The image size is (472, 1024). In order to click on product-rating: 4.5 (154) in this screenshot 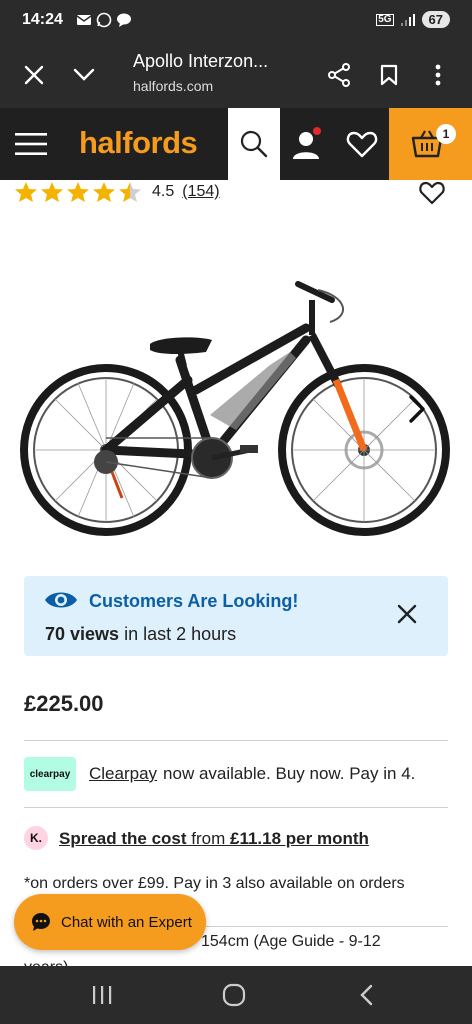, I will do `click(117, 192)`.